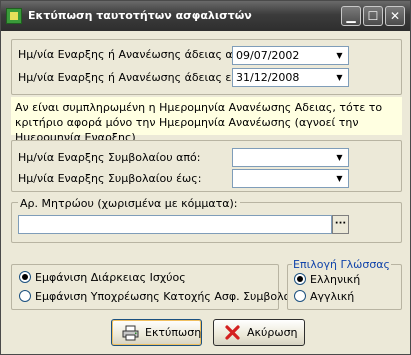  What do you see at coordinates (290, 157) in the screenshot?
I see `contract-from-date-combo: ▼` at bounding box center [290, 157].